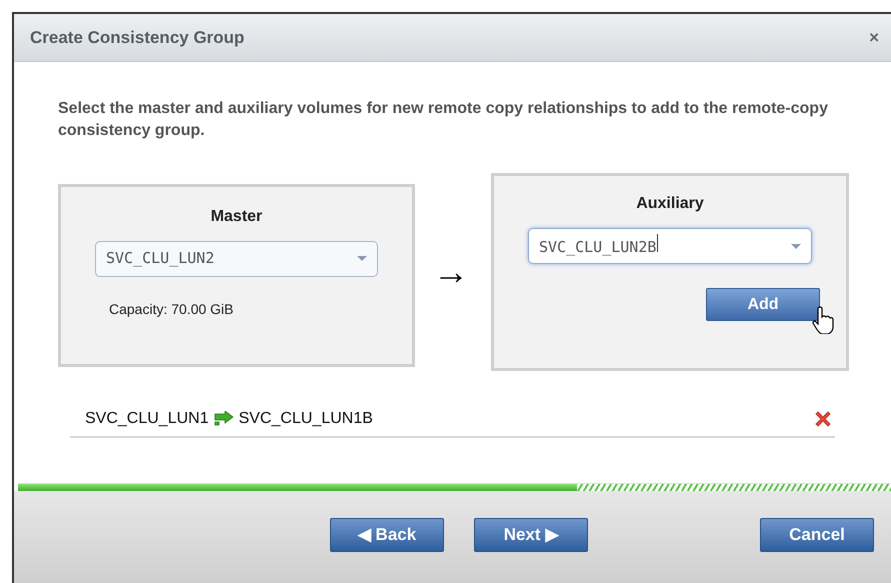 The image size is (891, 583). I want to click on arrow-text: →, so click(451, 272).